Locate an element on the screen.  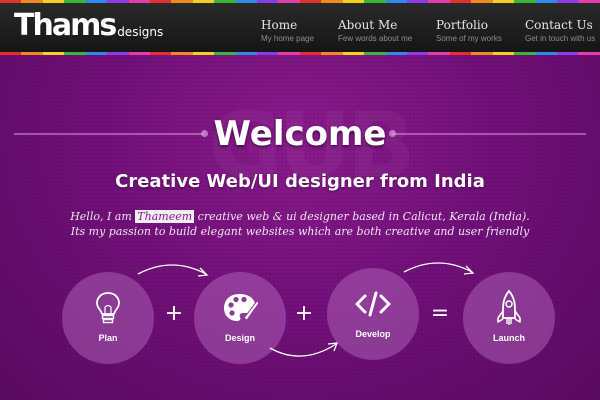
nav-label: Contact Us is located at coordinates (559, 25).